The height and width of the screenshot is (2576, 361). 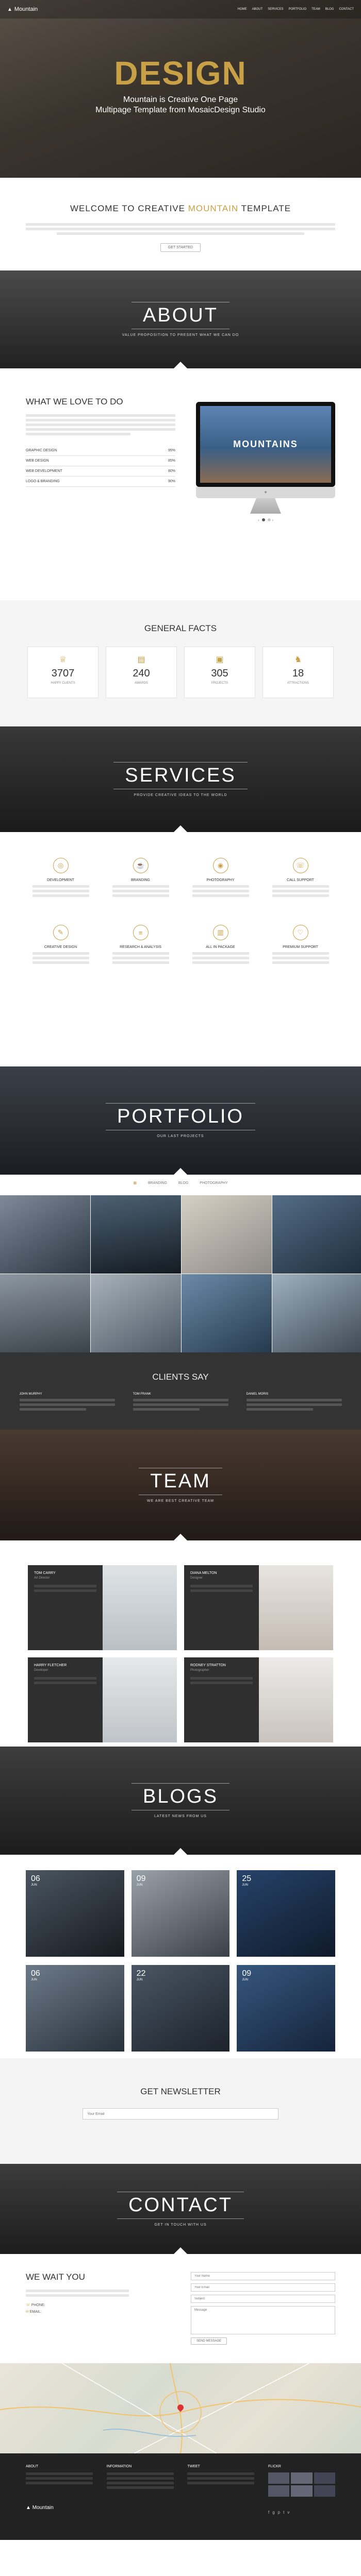 What do you see at coordinates (140, 878) in the screenshot?
I see `service-item: ☕ BRANDING` at bounding box center [140, 878].